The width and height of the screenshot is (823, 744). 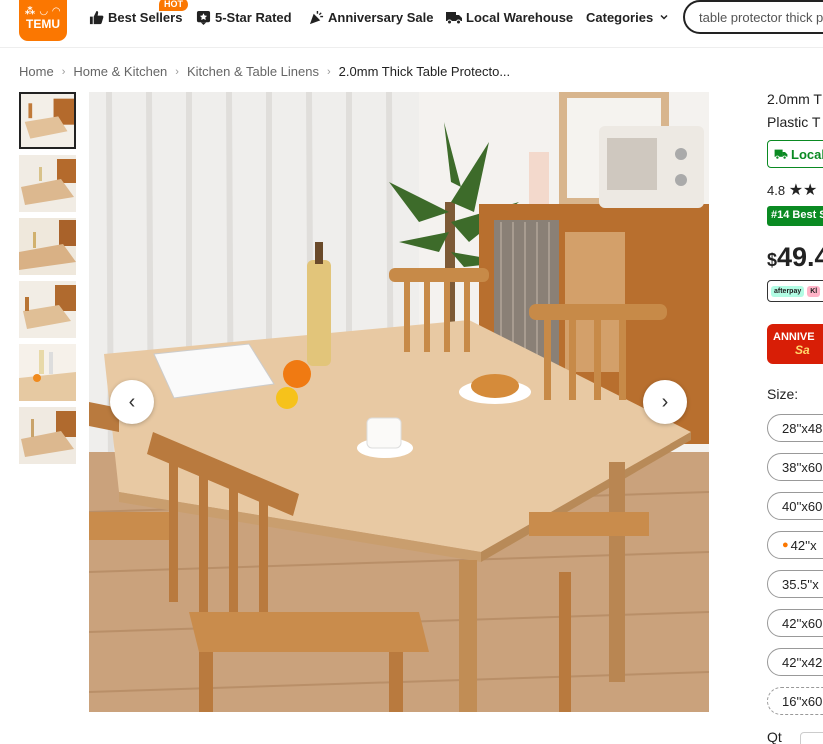 What do you see at coordinates (43, 11) in the screenshot?
I see `logo-symbols: ⁂ ◡ ◠` at bounding box center [43, 11].